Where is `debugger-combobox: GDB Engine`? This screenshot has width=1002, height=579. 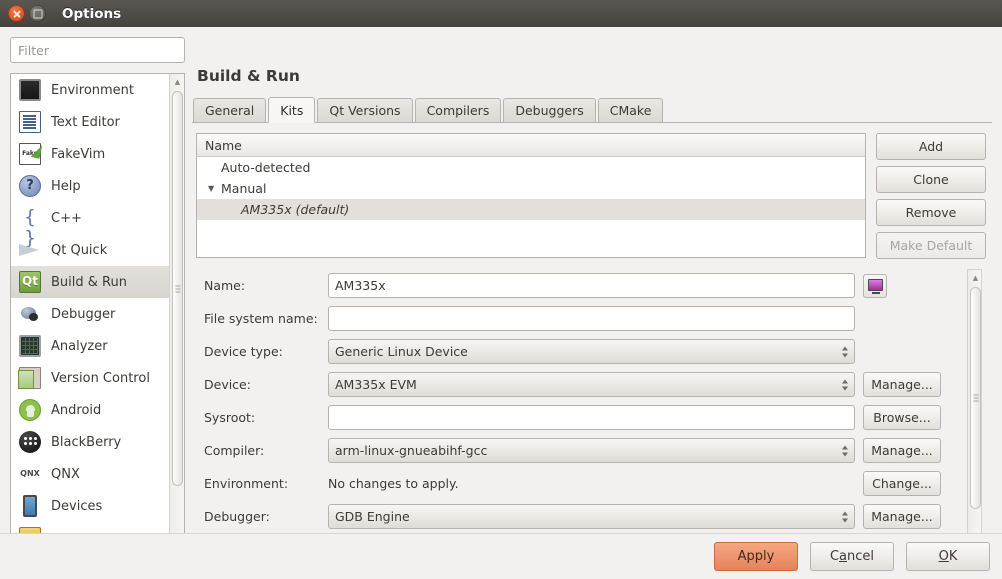 debugger-combobox: GDB Engine is located at coordinates (591, 516).